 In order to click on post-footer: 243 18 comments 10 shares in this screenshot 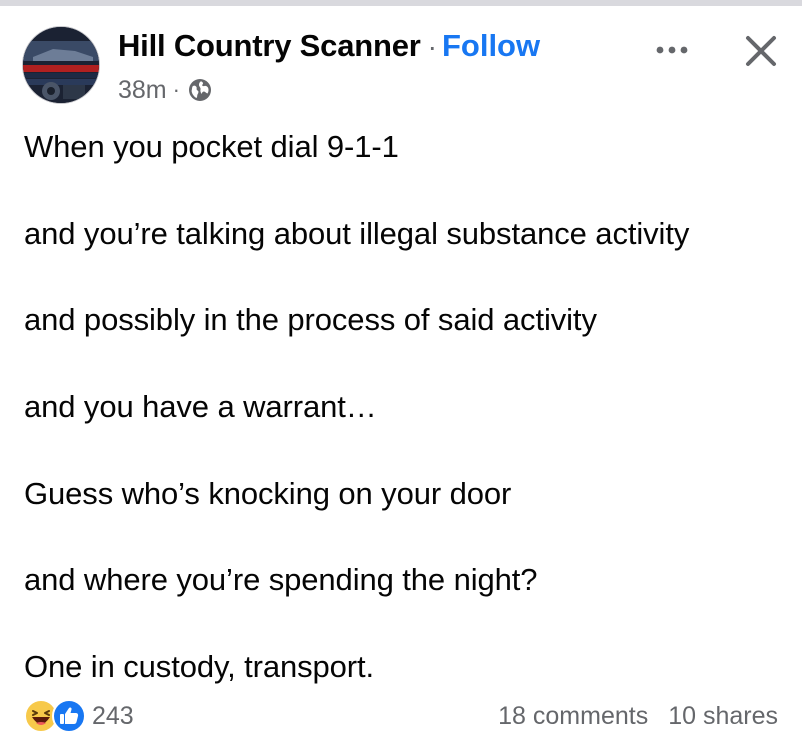, I will do `click(401, 716)`.